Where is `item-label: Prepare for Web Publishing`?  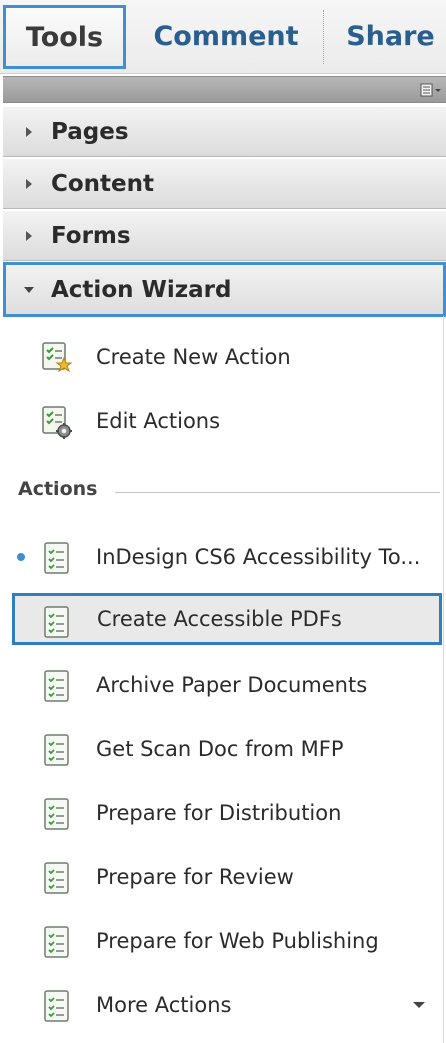 item-label: Prepare for Web Publishing is located at coordinates (237, 941).